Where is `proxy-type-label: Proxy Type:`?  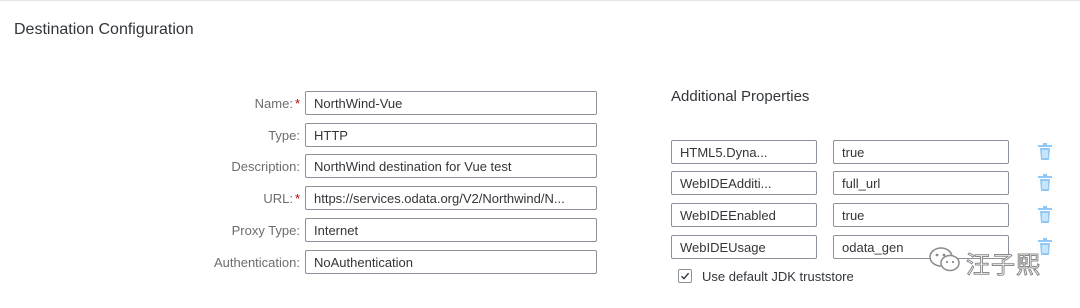
proxy-type-label: Proxy Type: is located at coordinates (265, 230).